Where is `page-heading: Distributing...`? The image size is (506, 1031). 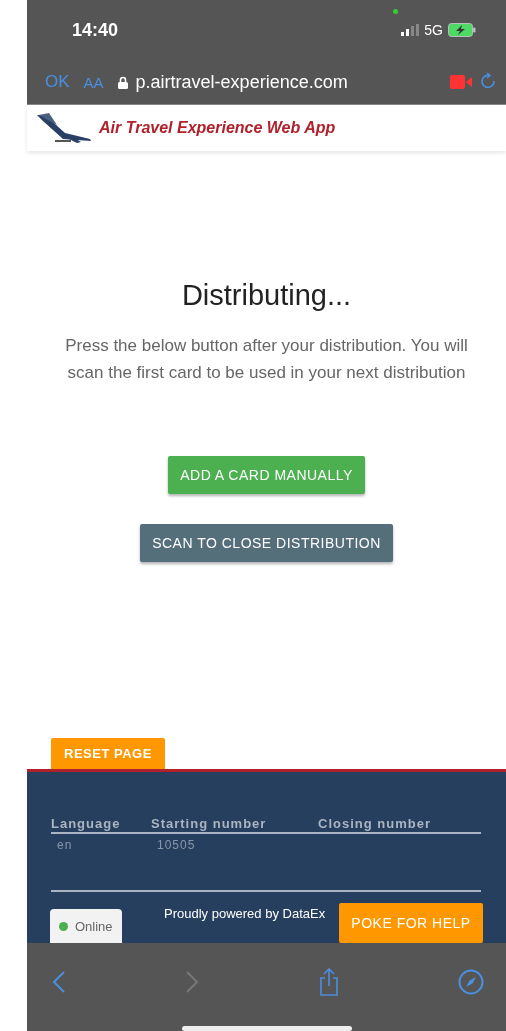
page-heading: Distributing... is located at coordinates (266, 295).